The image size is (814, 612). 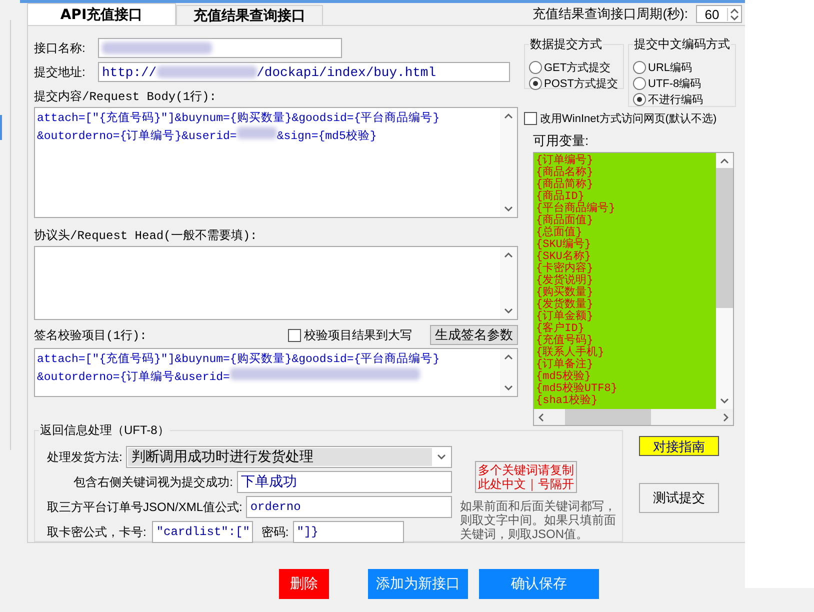 I want to click on group-title: 提交中文编码方式, so click(x=682, y=44).